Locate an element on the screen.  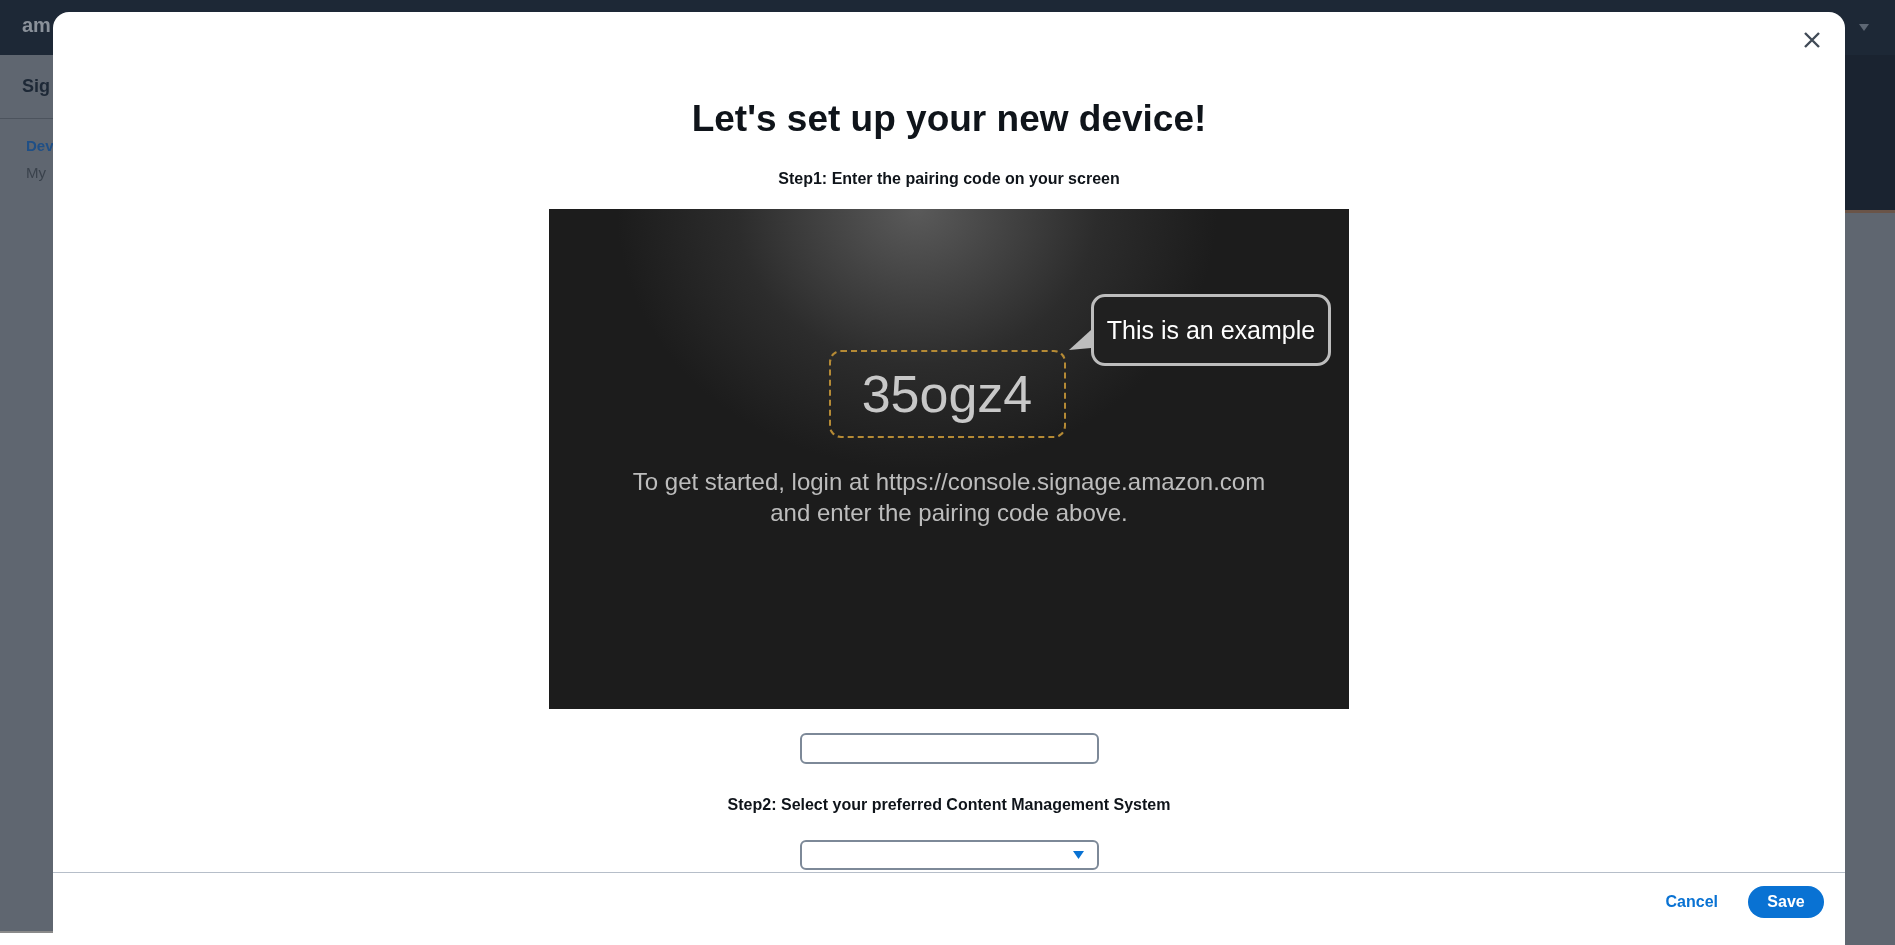
logo: am is located at coordinates (36, 25).